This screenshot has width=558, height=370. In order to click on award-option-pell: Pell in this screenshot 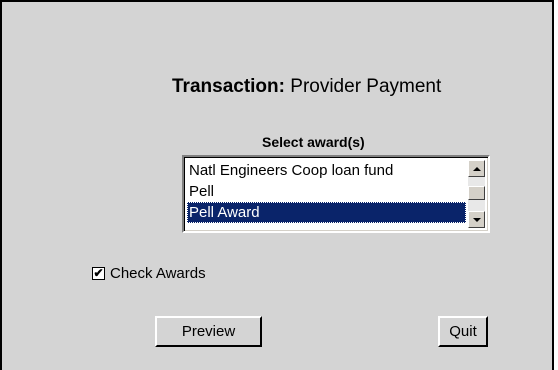, I will do `click(326, 191)`.